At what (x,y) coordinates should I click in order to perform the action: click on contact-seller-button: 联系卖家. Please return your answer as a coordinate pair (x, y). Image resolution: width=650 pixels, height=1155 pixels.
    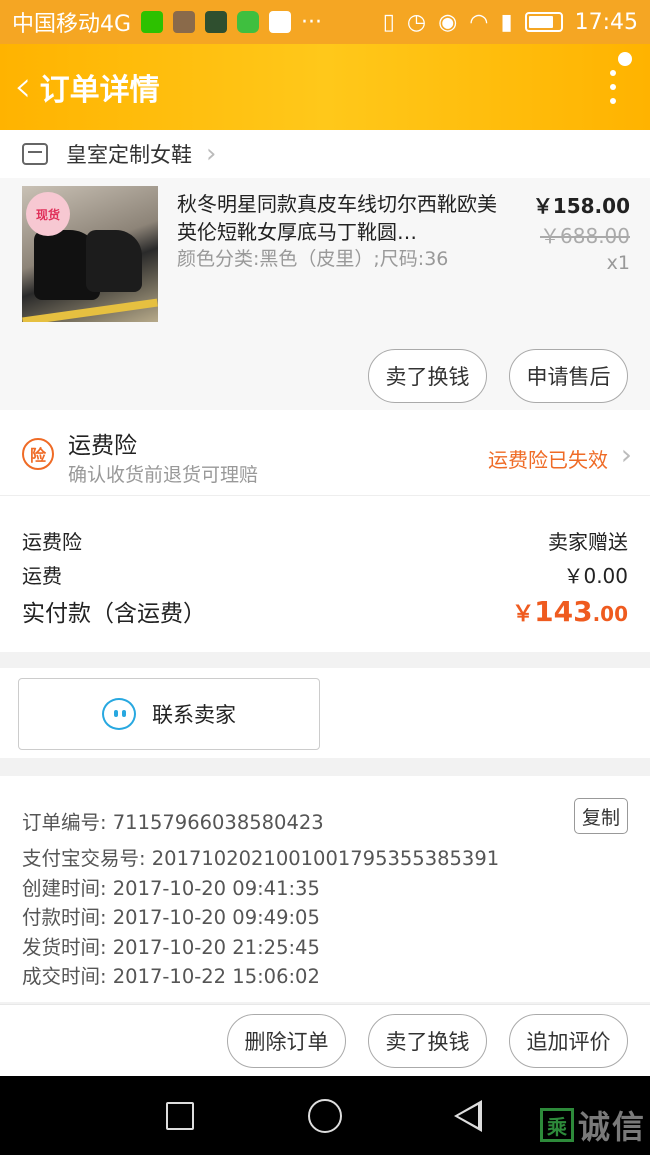
    Looking at the image, I should click on (169, 714).